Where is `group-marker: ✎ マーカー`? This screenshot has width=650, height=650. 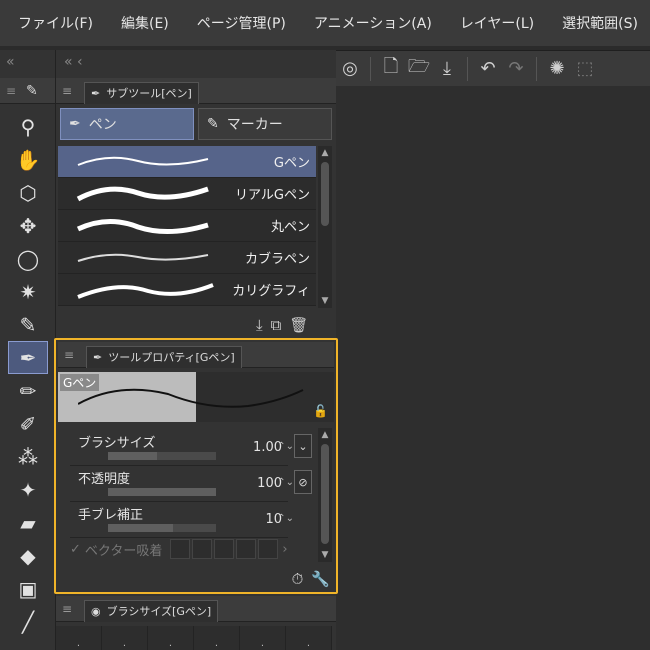
group-marker: ✎ マーカー is located at coordinates (265, 124).